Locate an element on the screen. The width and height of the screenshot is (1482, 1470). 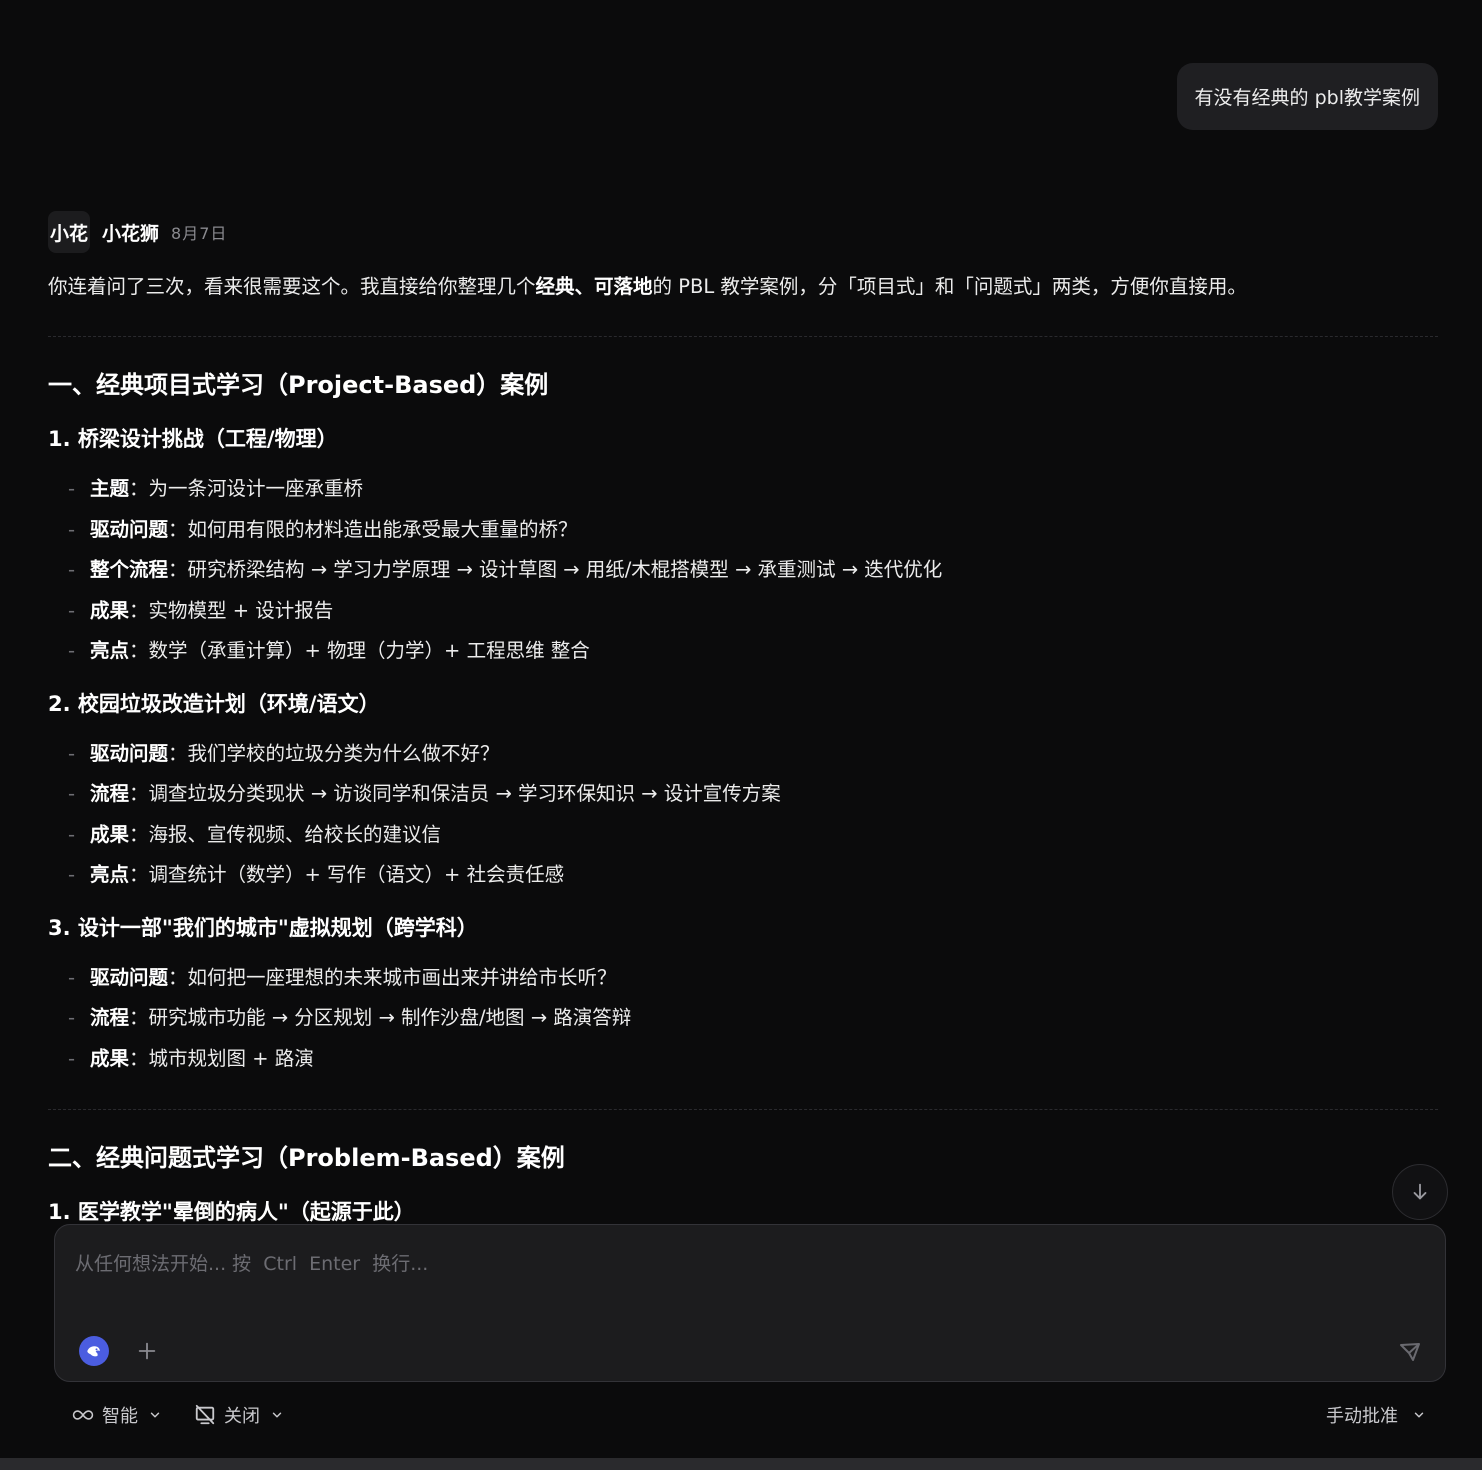
user-message-bubble: 有没有经典的 pbl教学案例 is located at coordinates (1307, 96).